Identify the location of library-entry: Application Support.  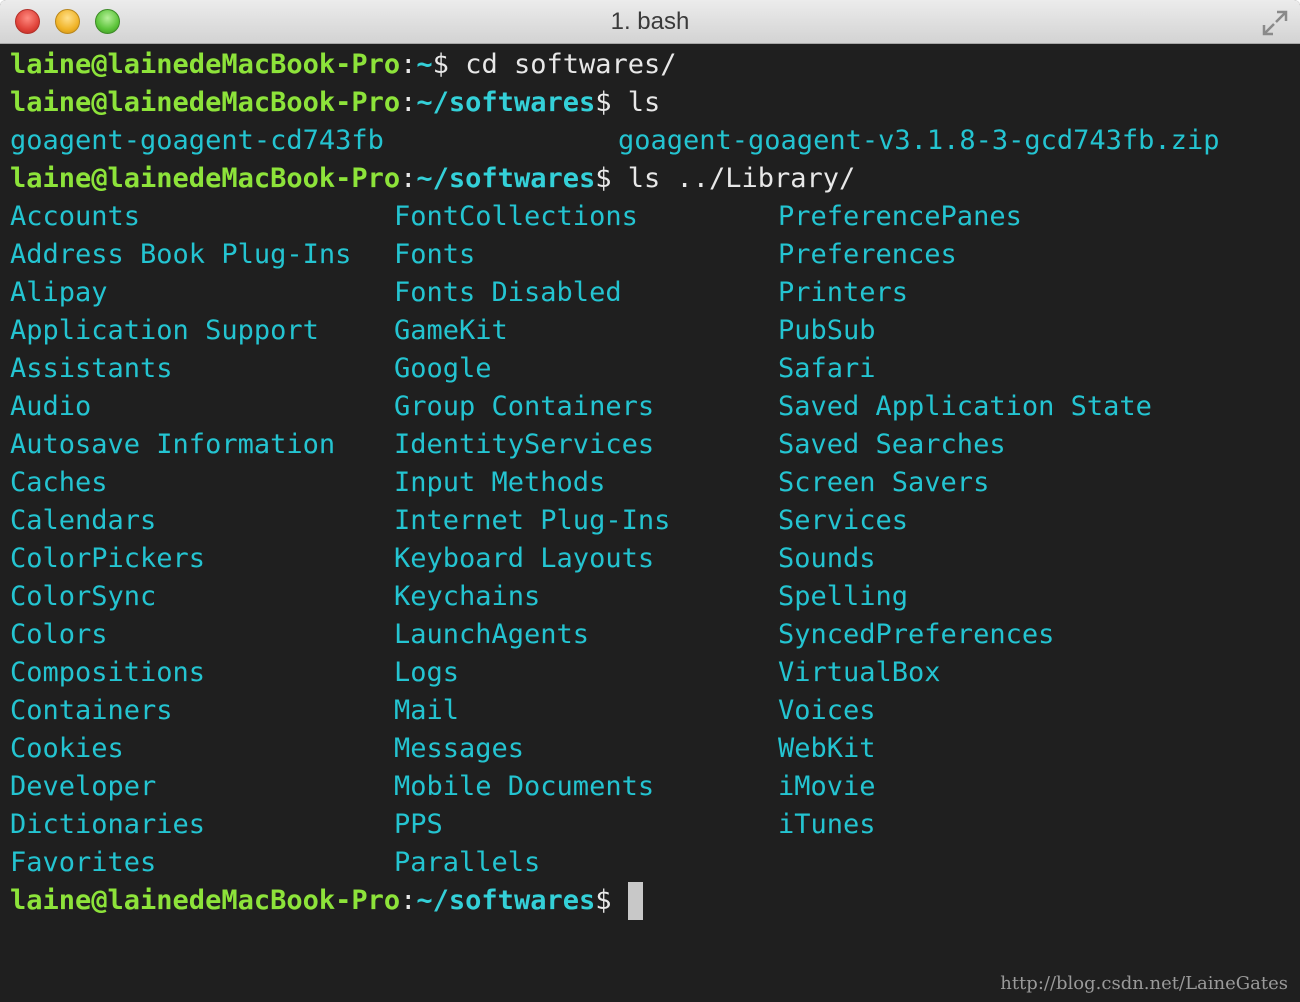
(164, 330).